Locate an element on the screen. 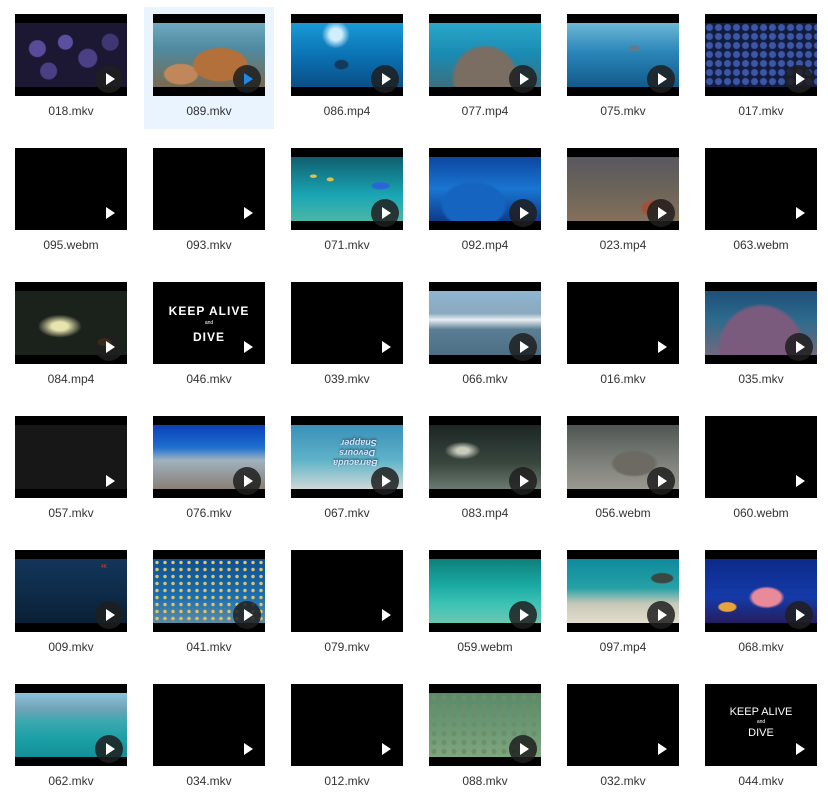  video-thumbnail: 4K is located at coordinates (71, 591).